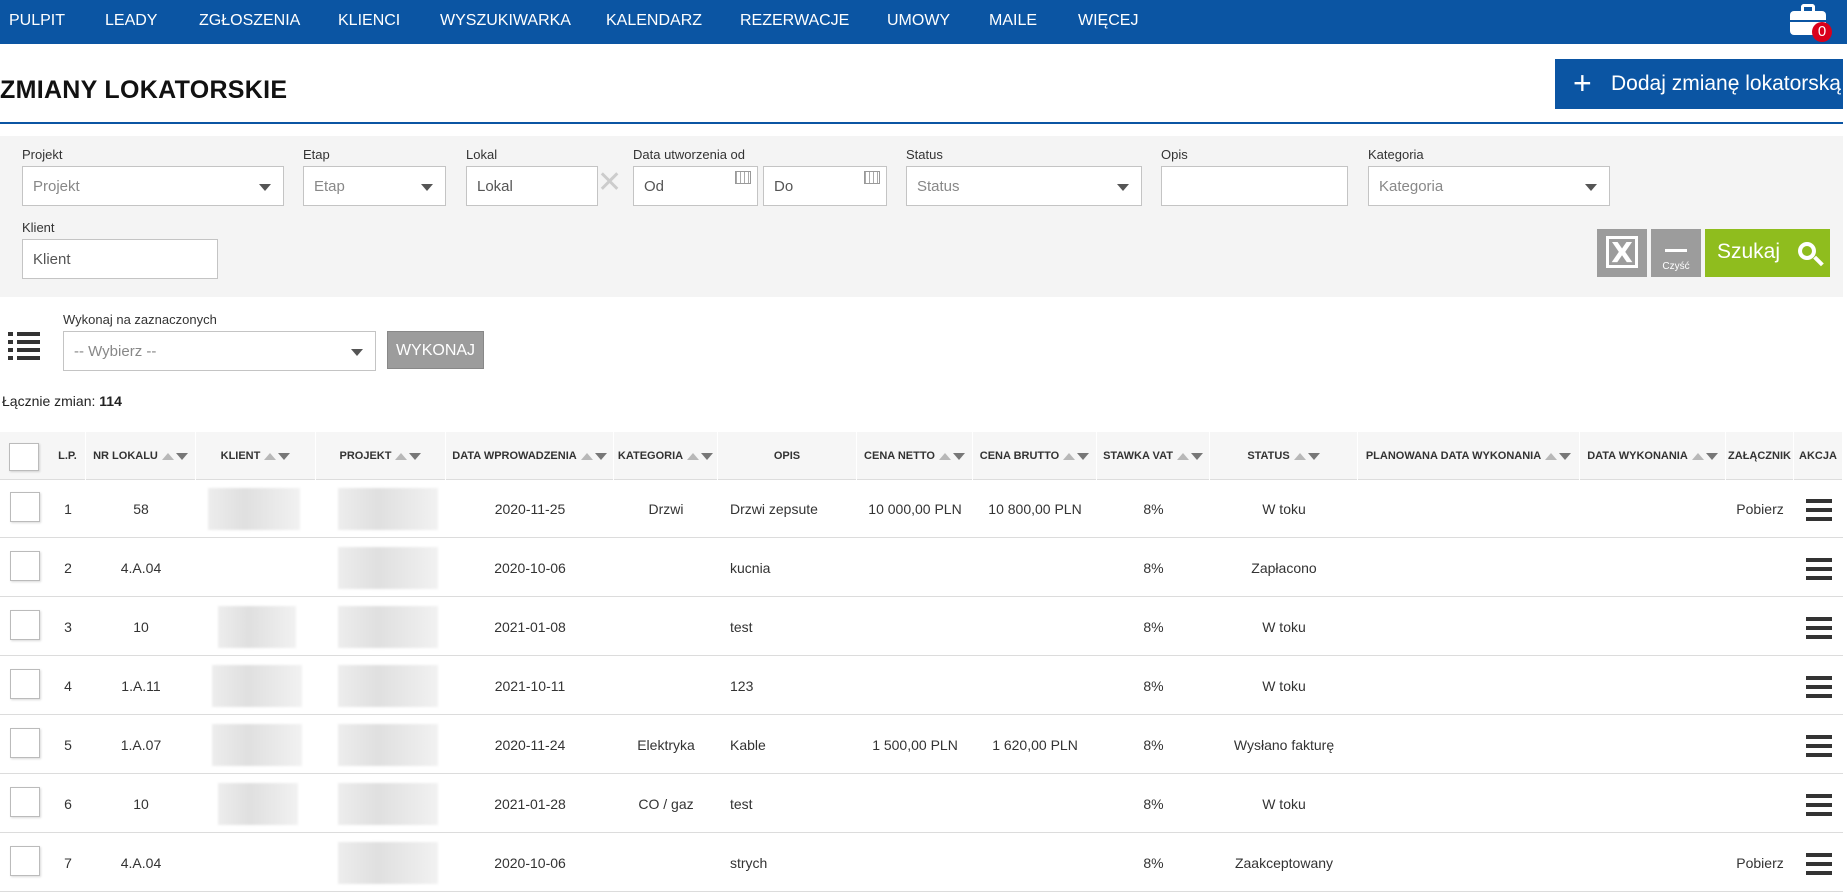  Describe the element at coordinates (258, 804) in the screenshot. I see `client-redacted` at that location.